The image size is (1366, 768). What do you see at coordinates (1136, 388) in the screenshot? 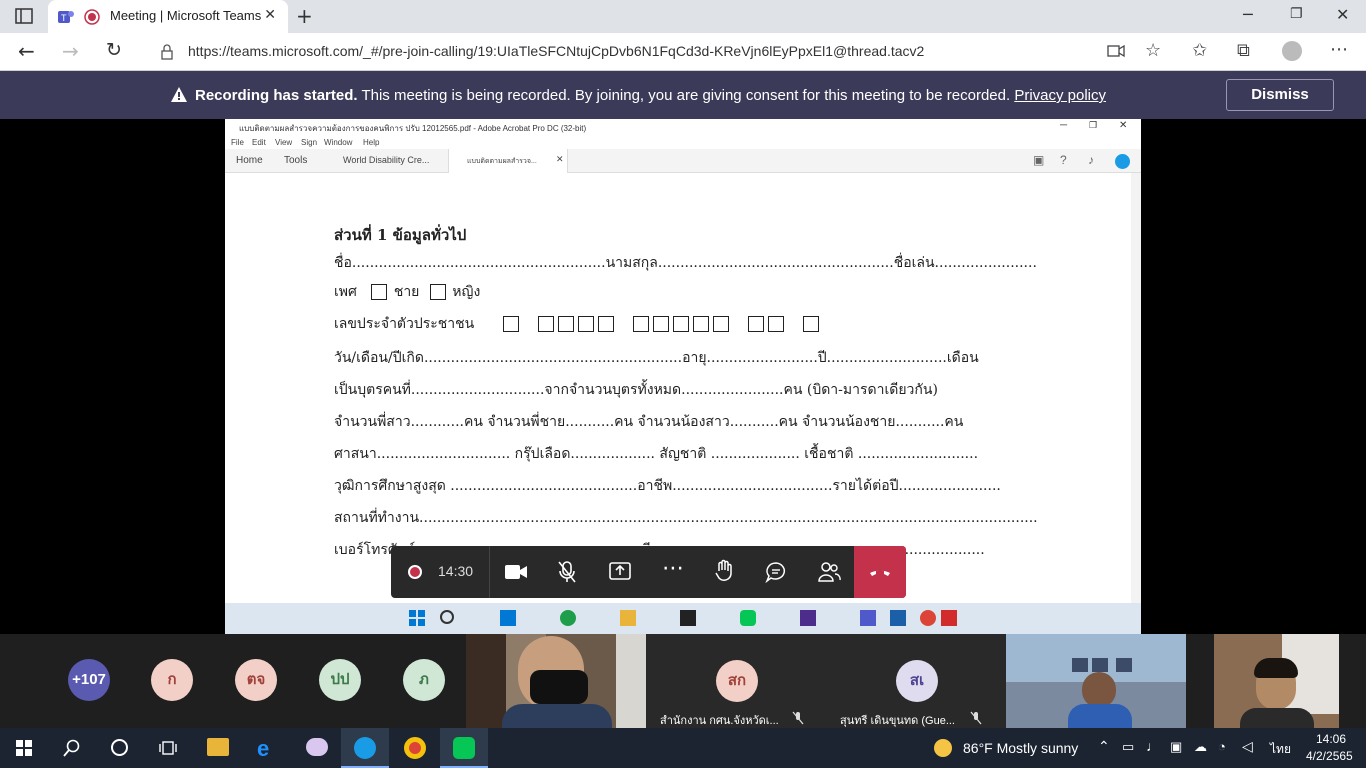
I see `pdf-scrollbar` at bounding box center [1136, 388].